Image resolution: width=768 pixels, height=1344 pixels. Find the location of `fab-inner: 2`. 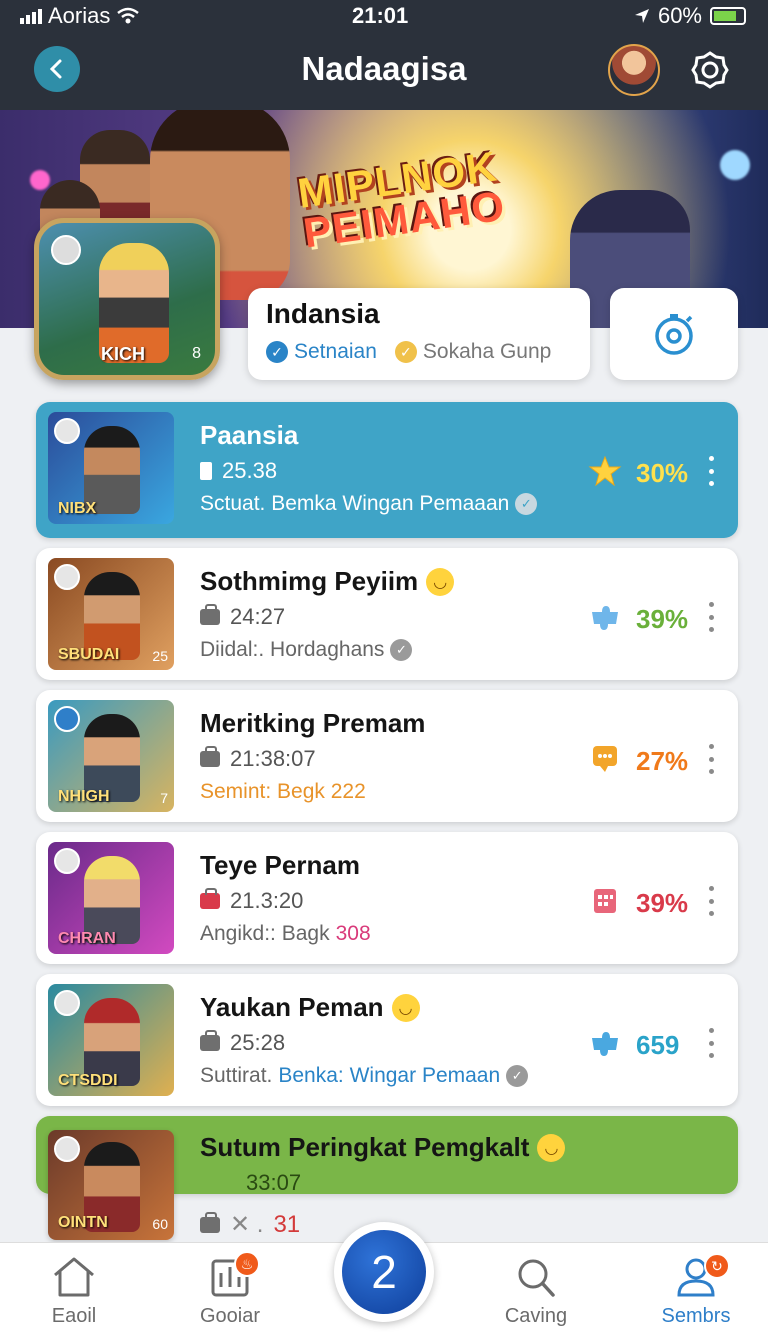

fab-inner: 2 is located at coordinates (384, 1272).